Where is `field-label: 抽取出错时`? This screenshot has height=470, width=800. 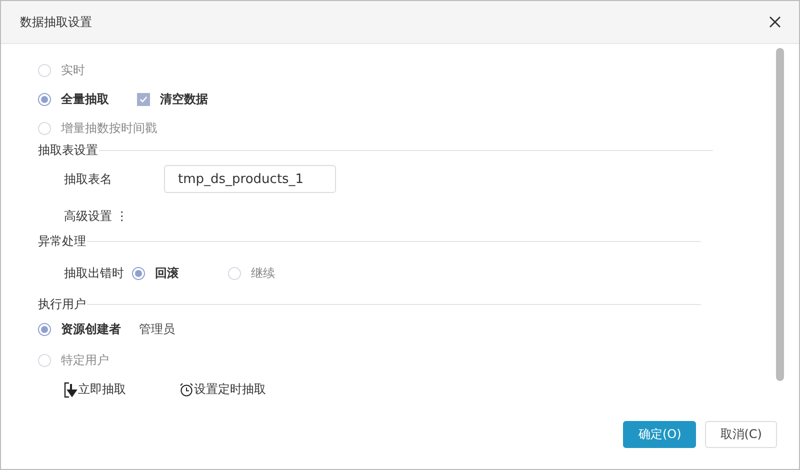 field-label: 抽取出错时 is located at coordinates (94, 273).